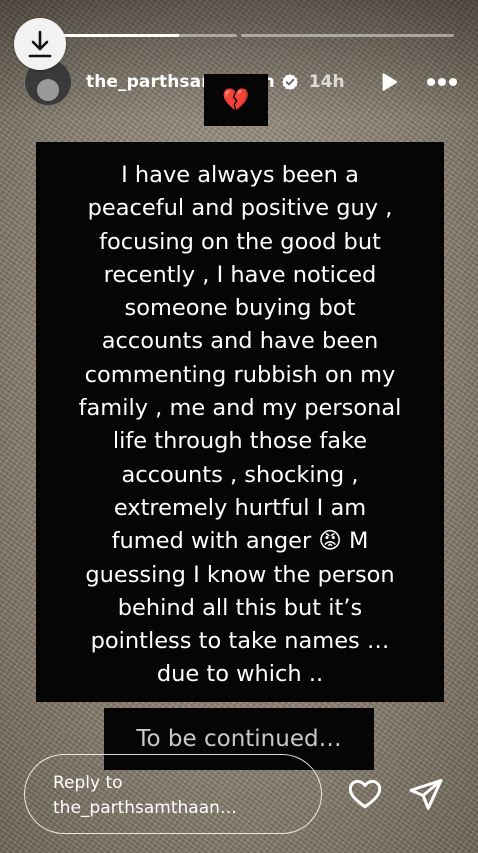 The height and width of the screenshot is (853, 478). What do you see at coordinates (240, 341) in the screenshot?
I see `text-line: accounts and have been` at bounding box center [240, 341].